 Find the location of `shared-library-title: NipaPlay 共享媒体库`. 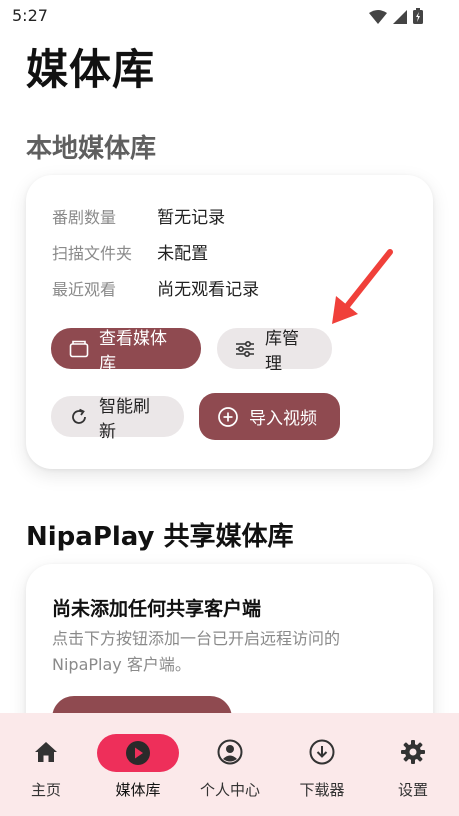

shared-library-title: NipaPlay 共享媒体库 is located at coordinates (160, 537).